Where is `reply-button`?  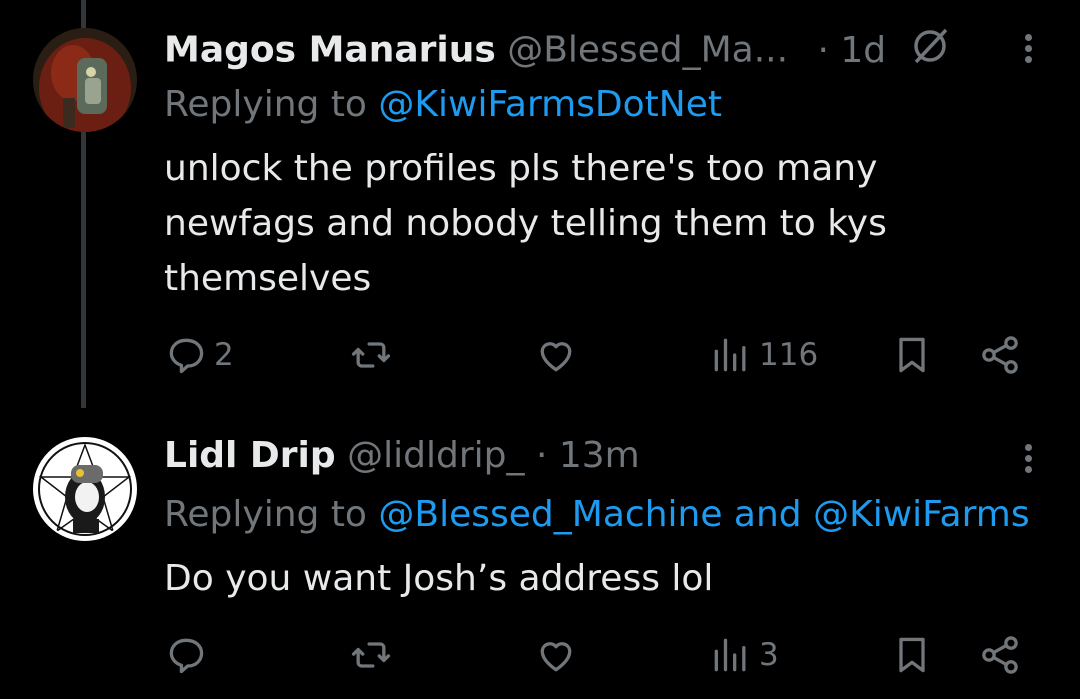
reply-button is located at coordinates (186, 655).